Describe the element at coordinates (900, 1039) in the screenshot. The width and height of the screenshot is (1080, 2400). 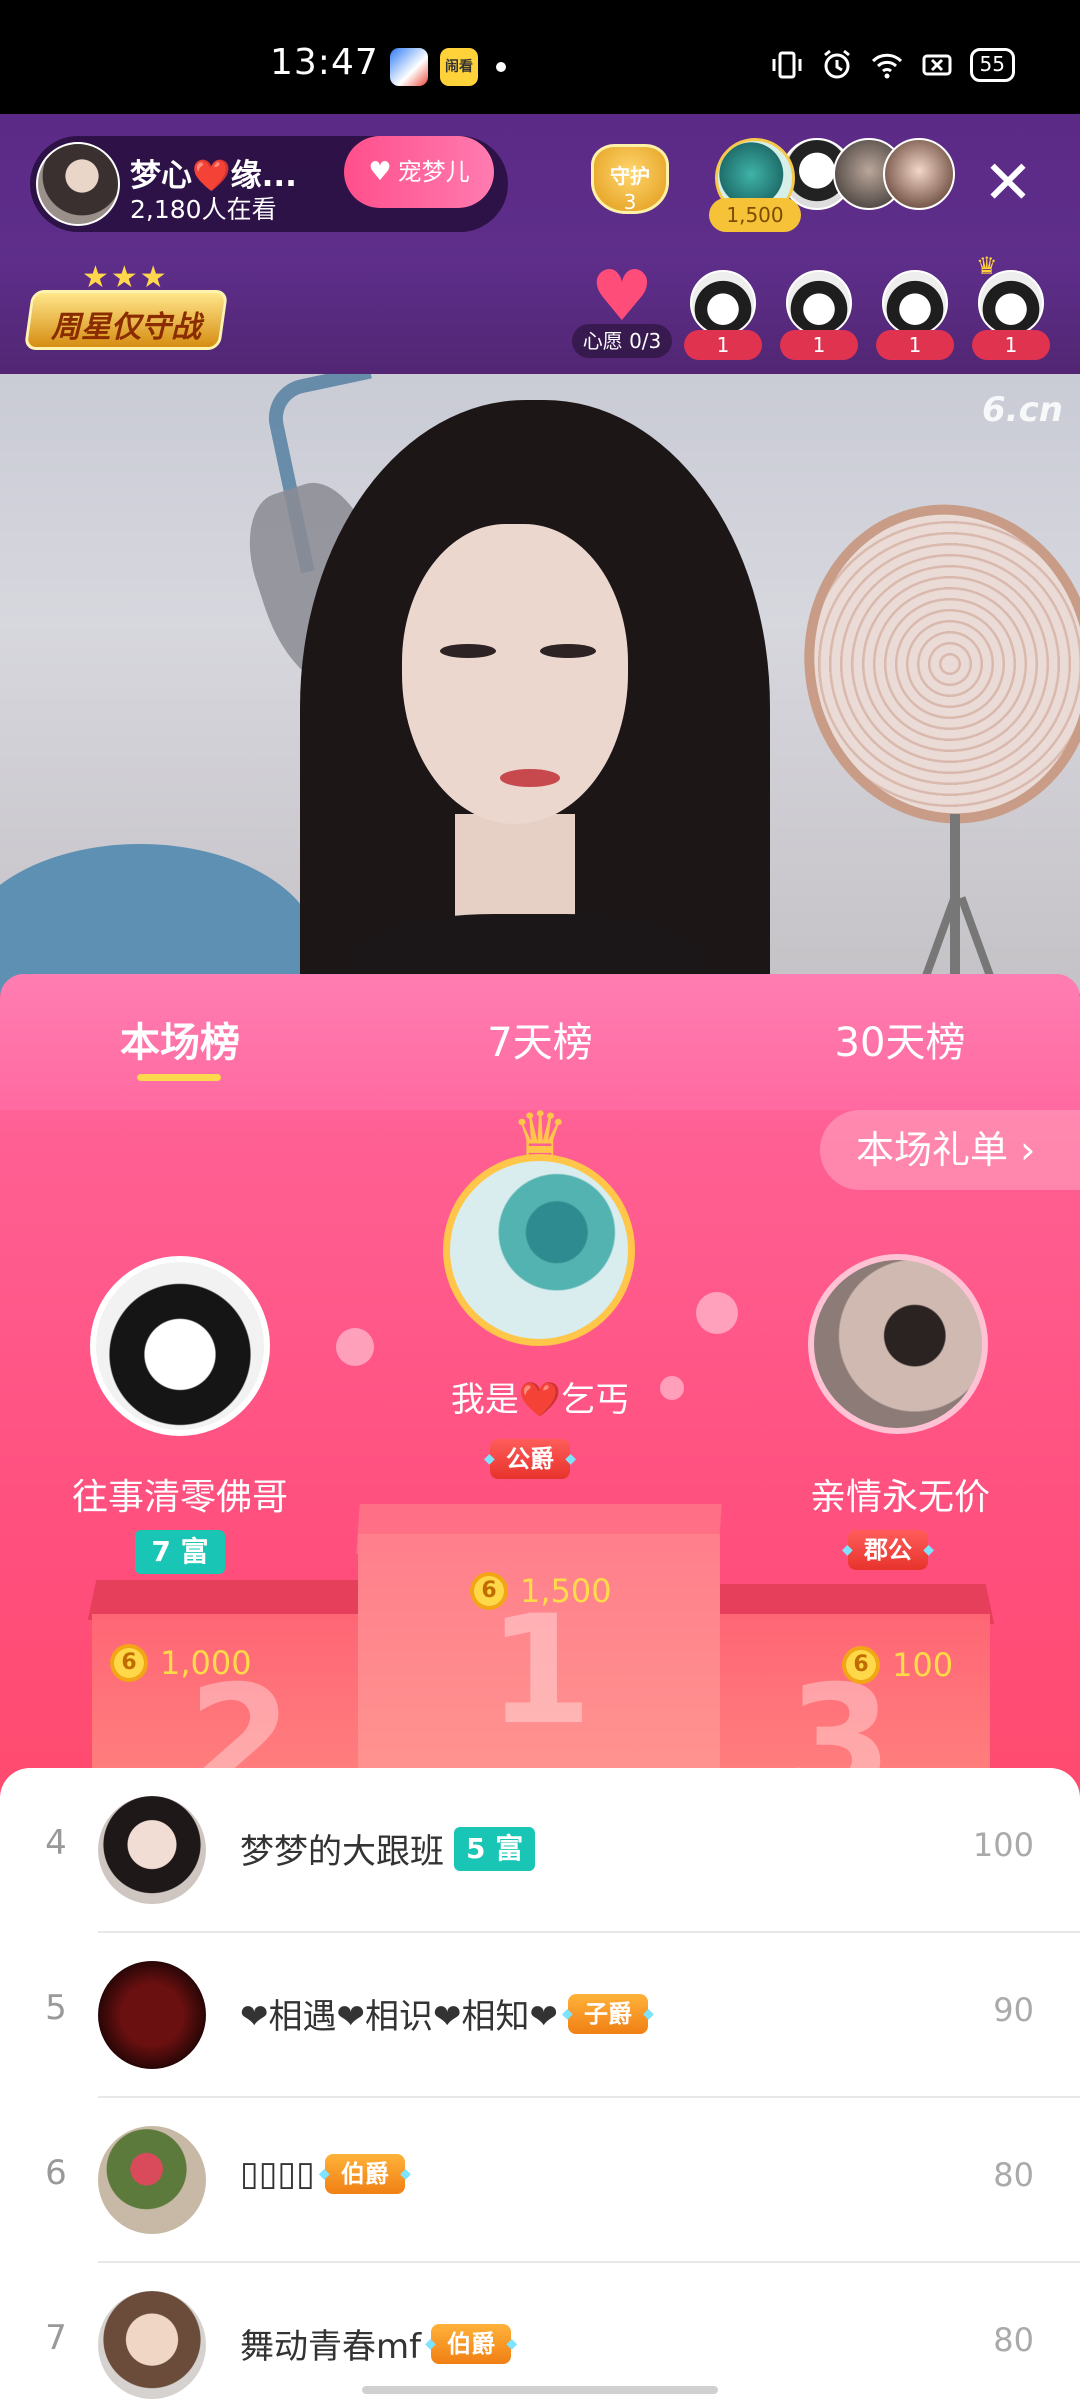
I see `tab-30-days: 30天榜` at that location.